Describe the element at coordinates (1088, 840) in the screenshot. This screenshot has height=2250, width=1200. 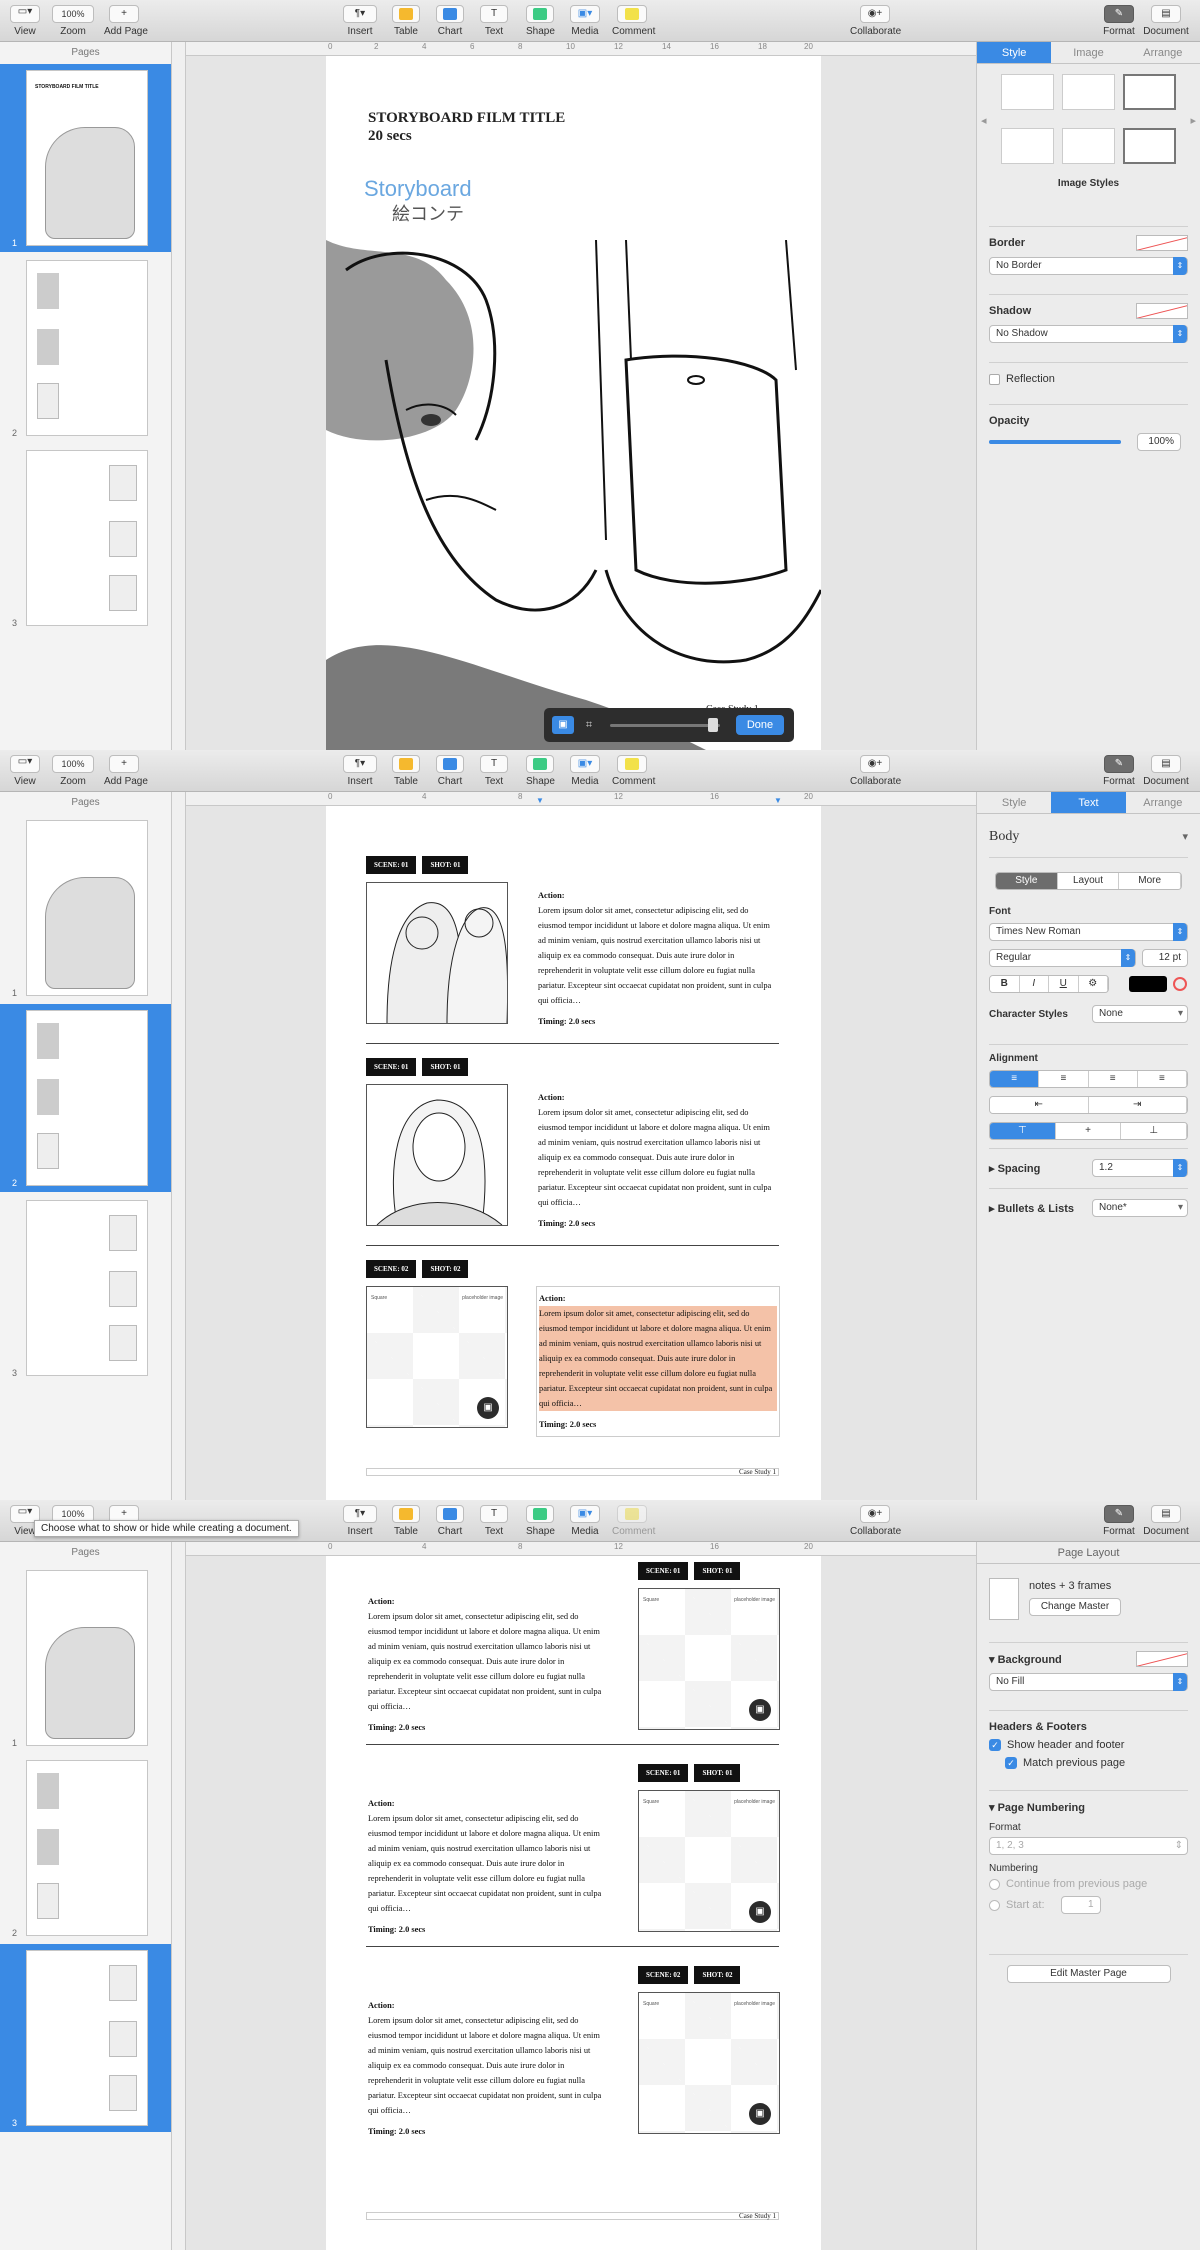
I see `paragraph-style-row: Body ▾` at that location.